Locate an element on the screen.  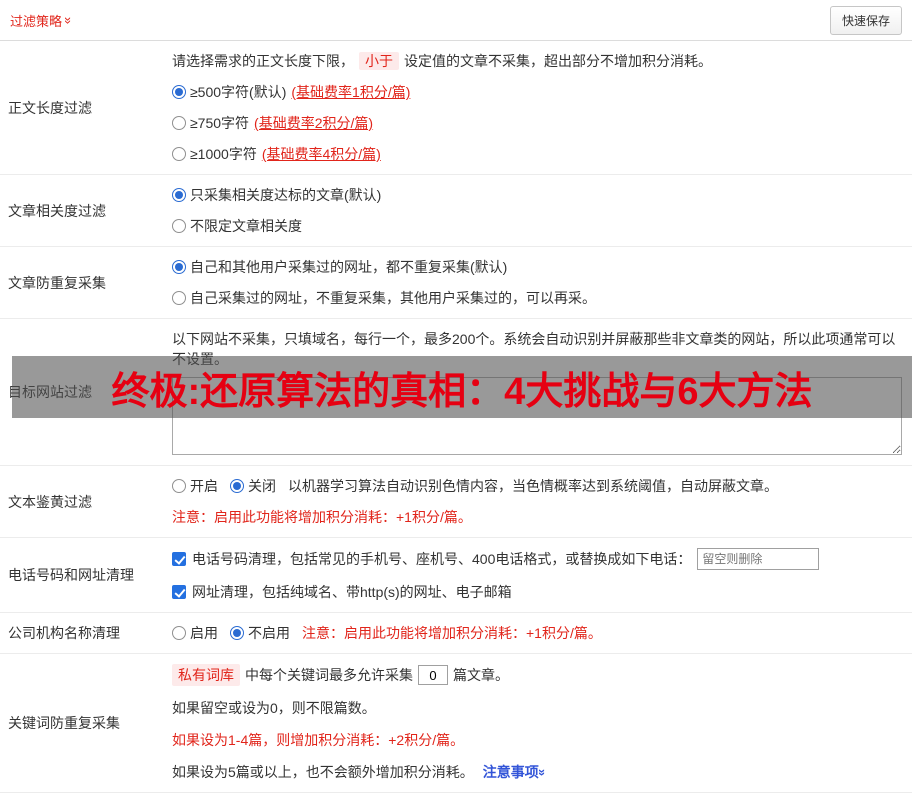
relevance-filter-label: 文章相关度过滤 is located at coordinates (57, 210).